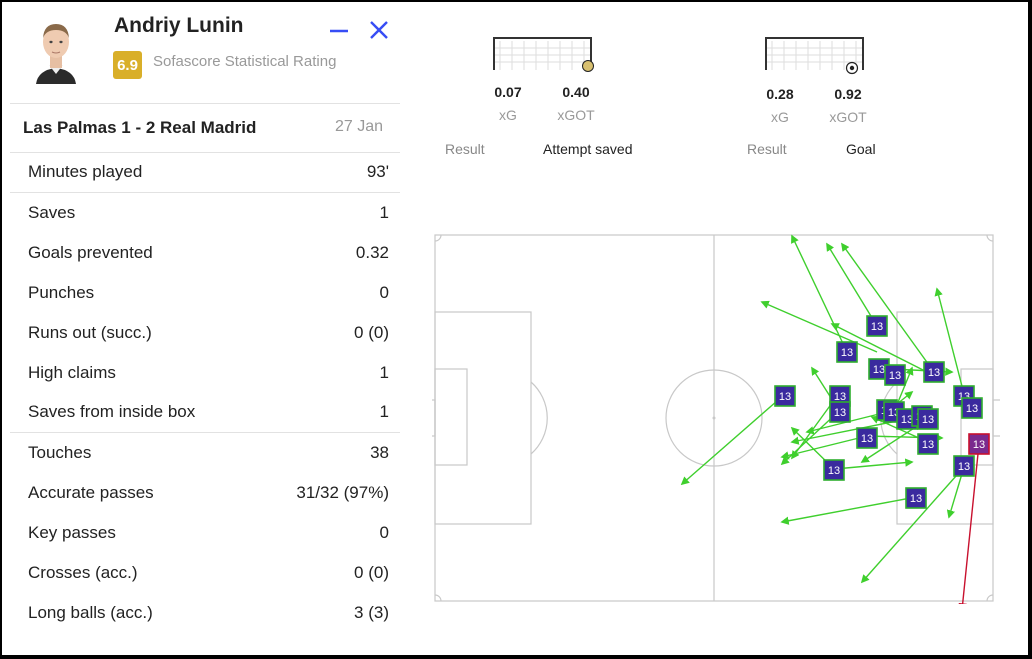 The width and height of the screenshot is (1032, 659). What do you see at coordinates (90, 332) in the screenshot?
I see `stat-label: Runs out (succ.)` at bounding box center [90, 332].